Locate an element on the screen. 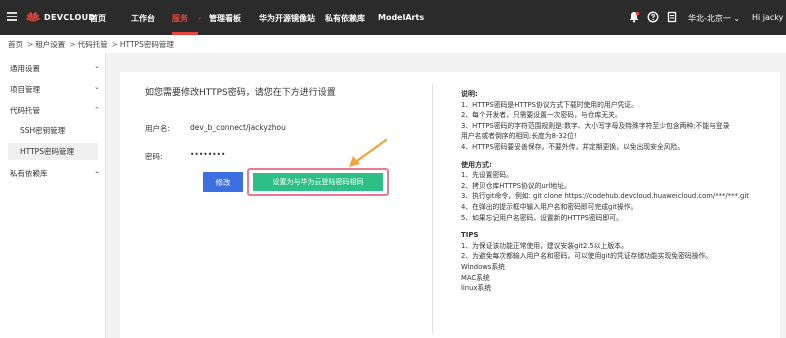  nav-modelarts: ModelArts is located at coordinates (401, 17).